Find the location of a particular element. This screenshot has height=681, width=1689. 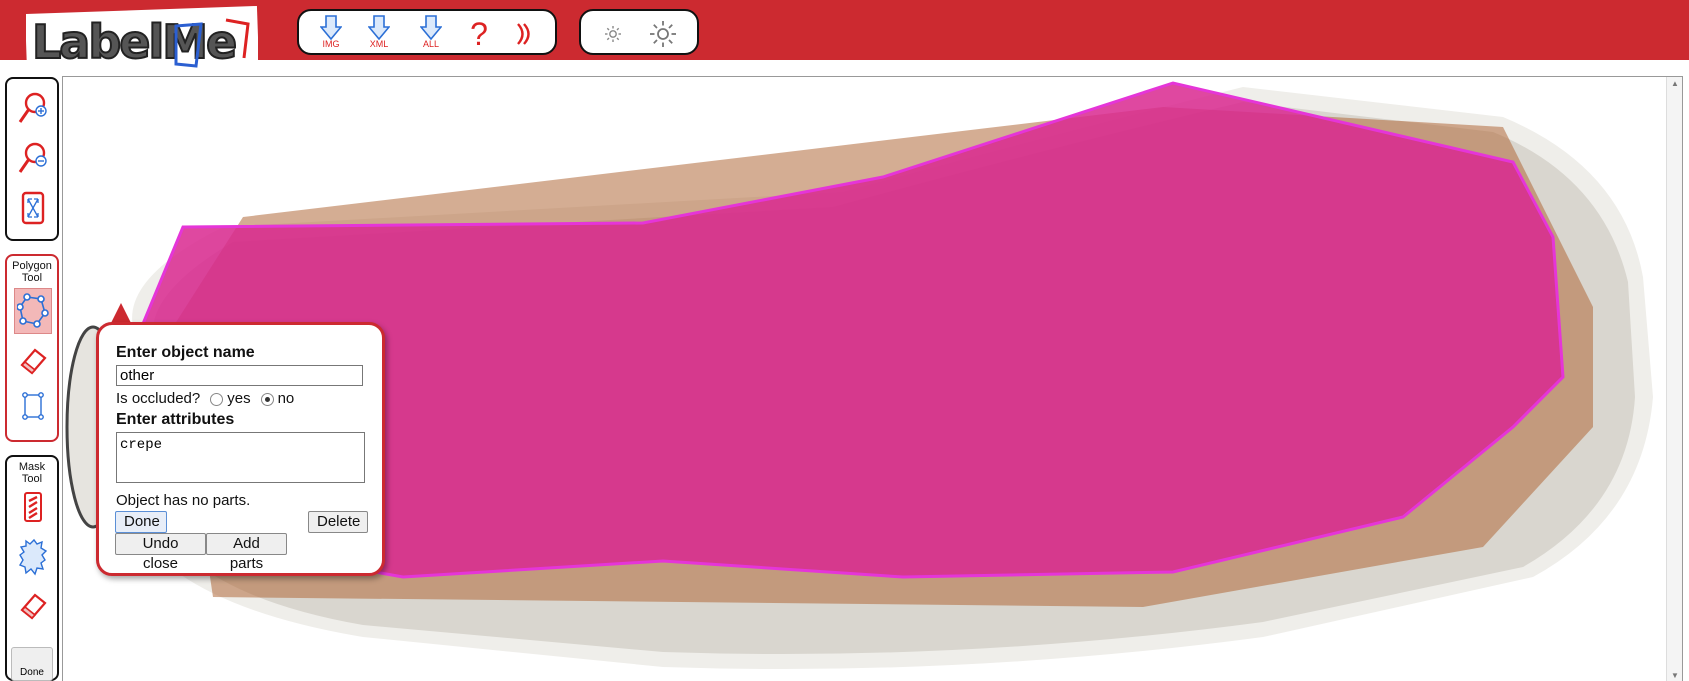

polygon-icon is located at coordinates (33, 310).